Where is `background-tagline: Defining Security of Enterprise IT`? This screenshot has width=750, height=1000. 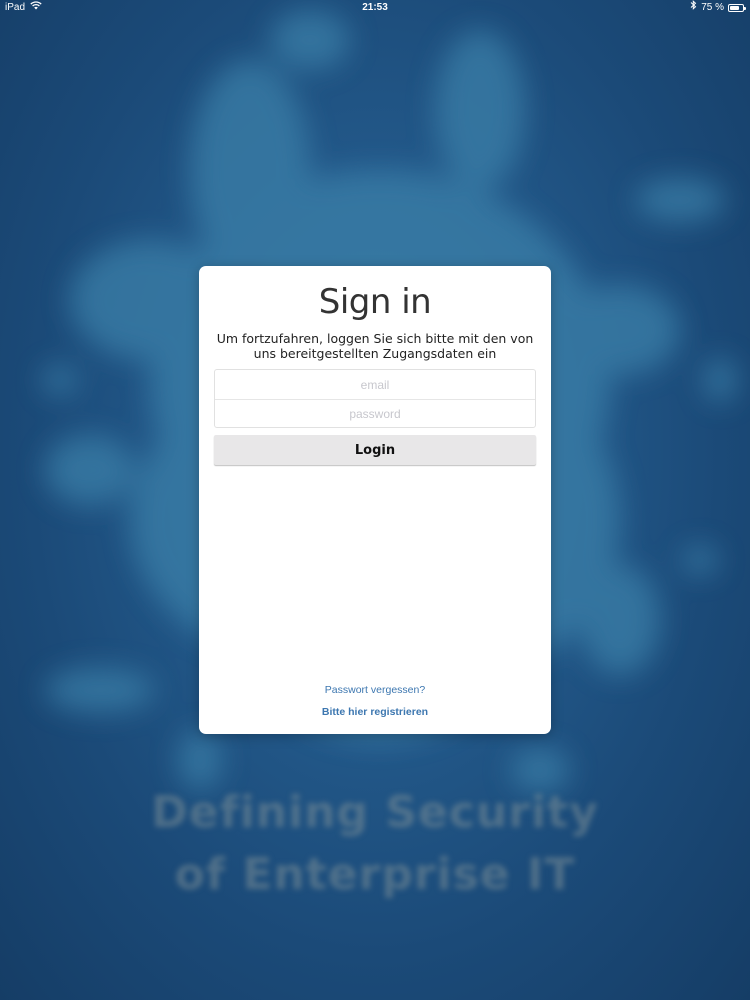 background-tagline: Defining Security of Enterprise IT is located at coordinates (375, 844).